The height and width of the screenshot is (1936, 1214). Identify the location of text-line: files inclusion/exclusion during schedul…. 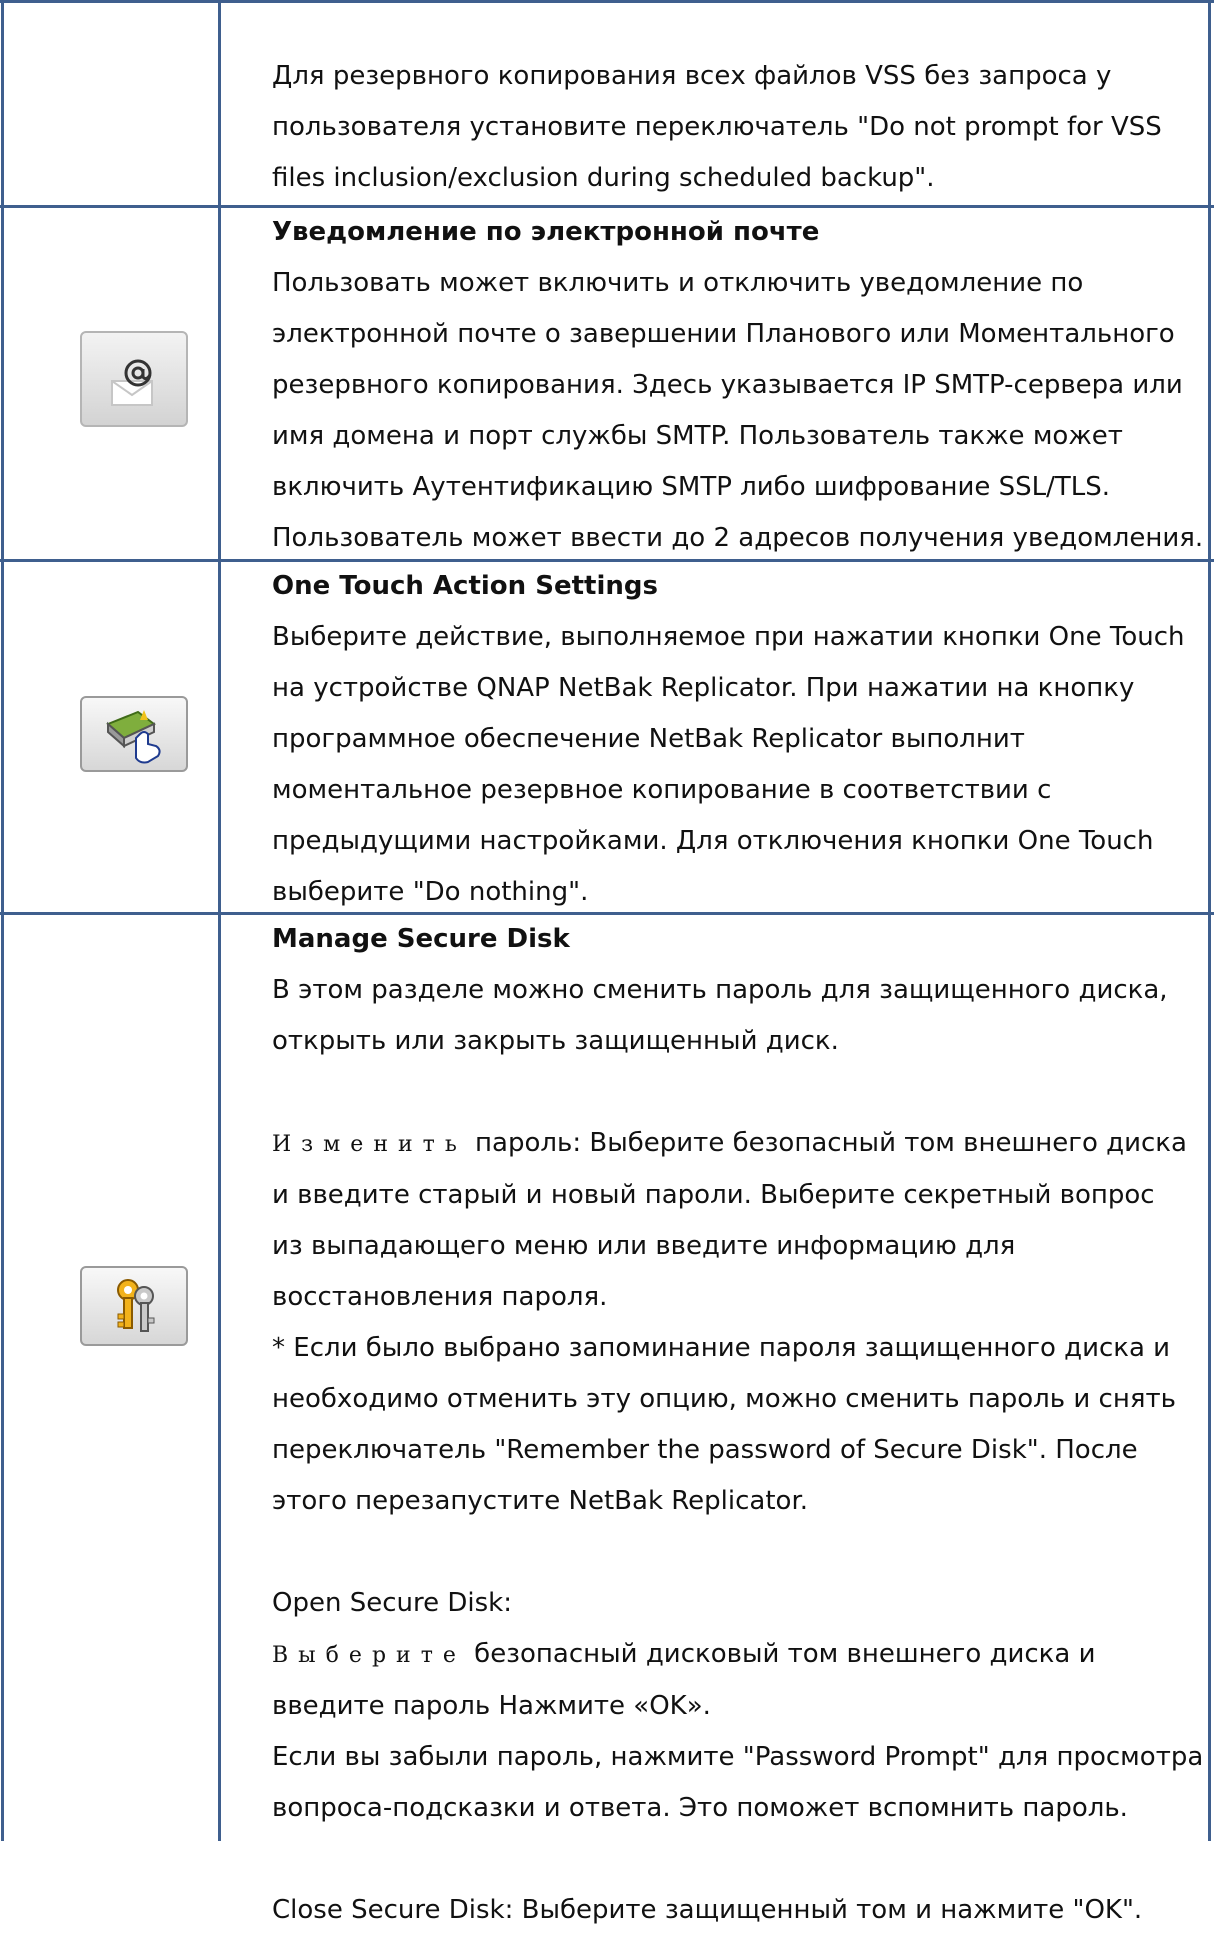
(603, 178).